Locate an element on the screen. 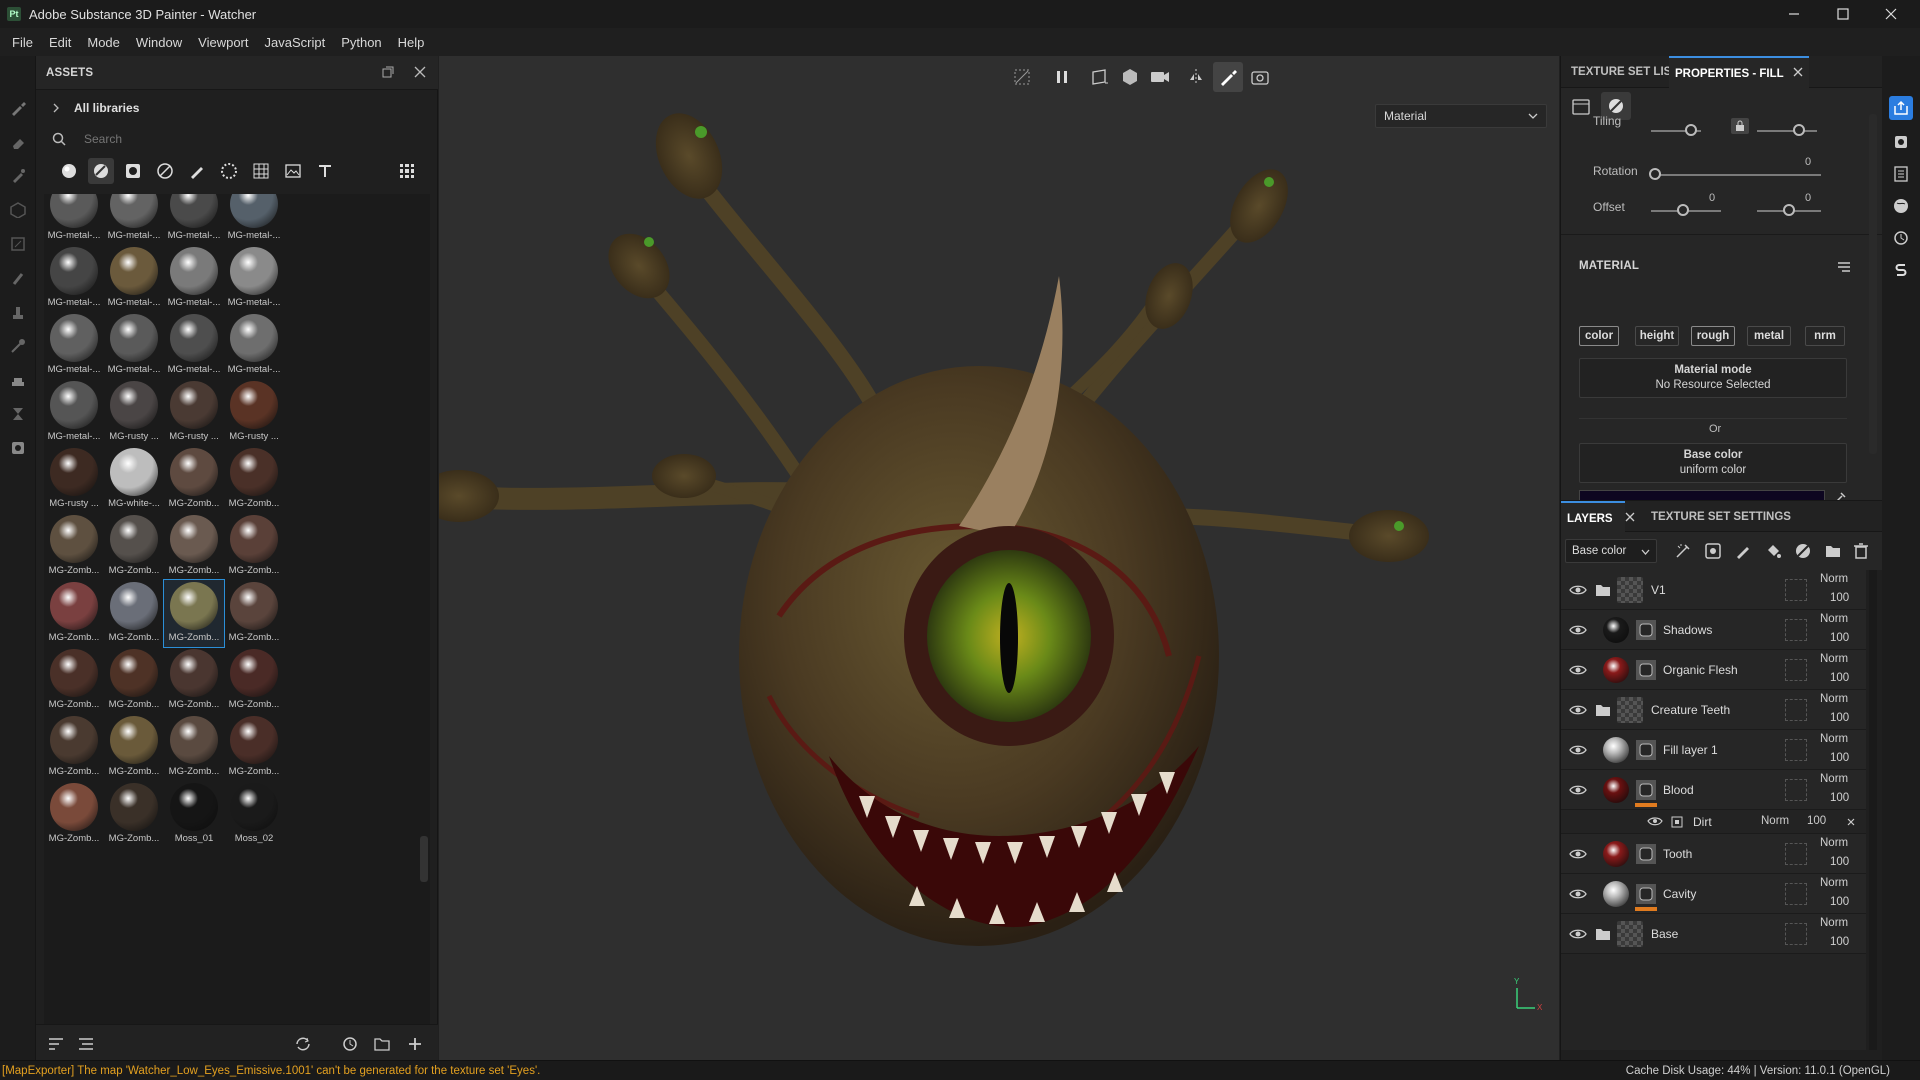 The image size is (1920, 1080). rotation-slider is located at coordinates (1736, 175).